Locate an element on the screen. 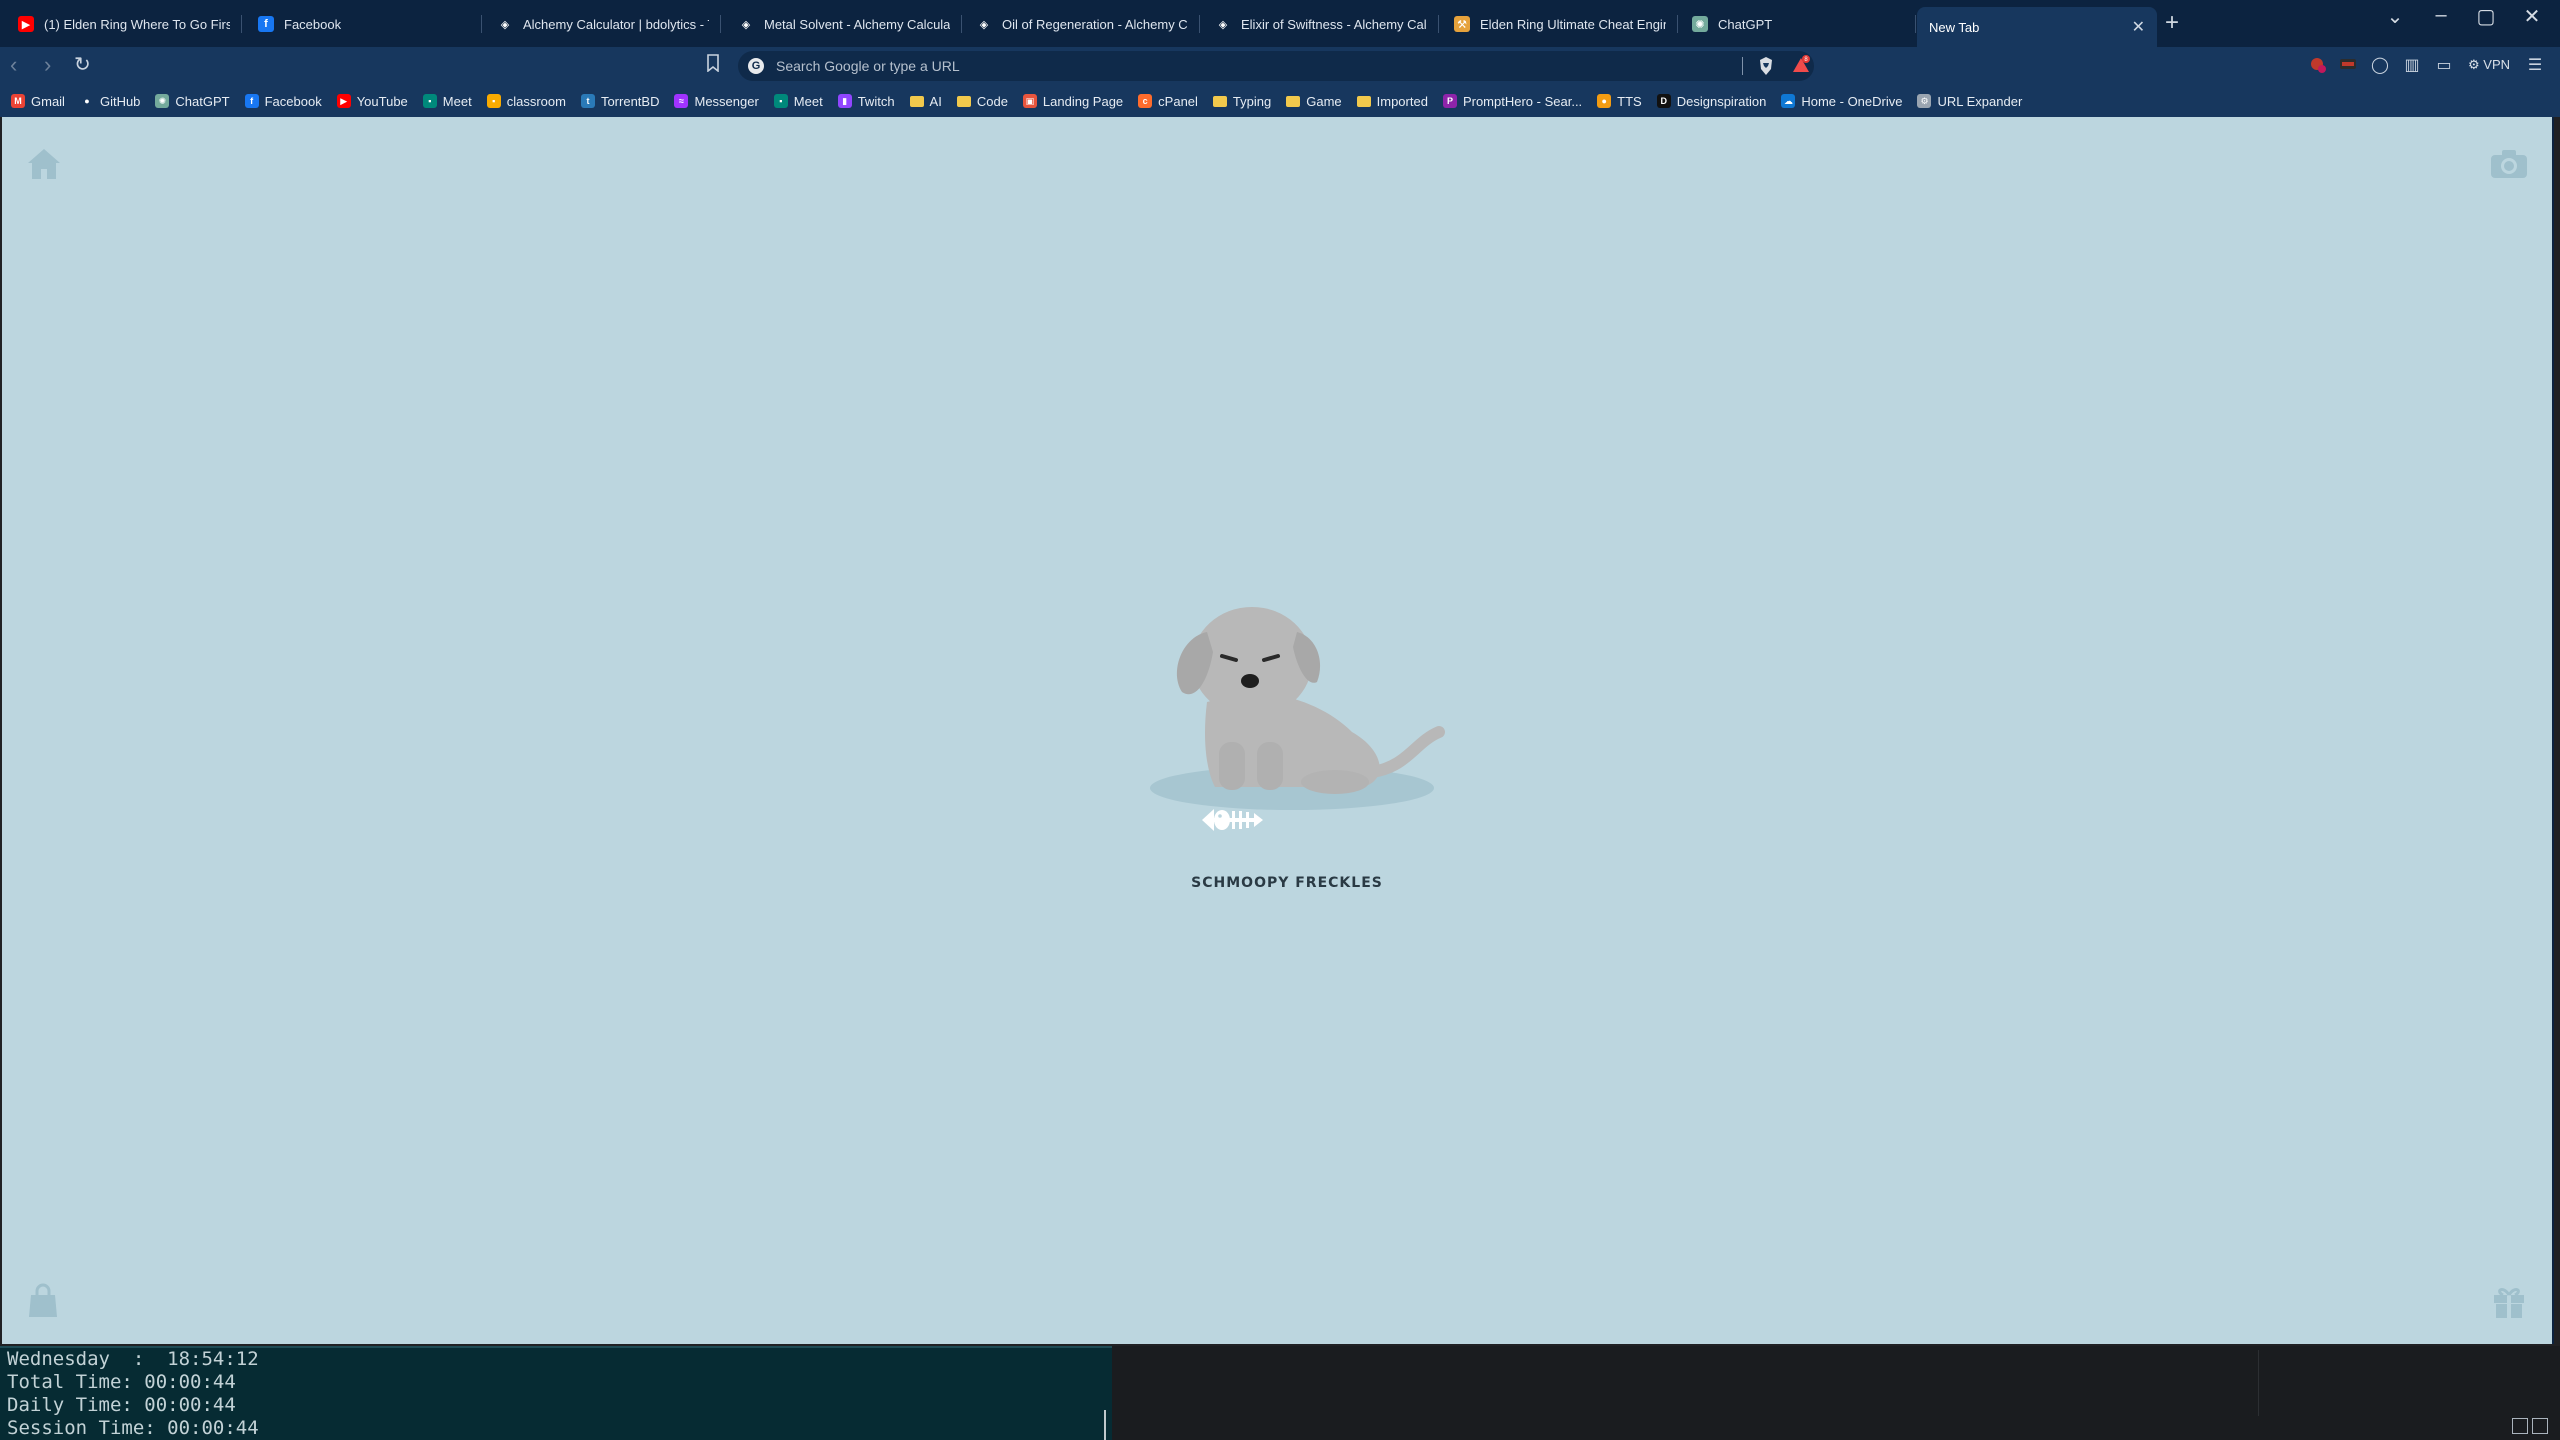  bookmark-item: ⚙ URL Expander is located at coordinates (1969, 101).